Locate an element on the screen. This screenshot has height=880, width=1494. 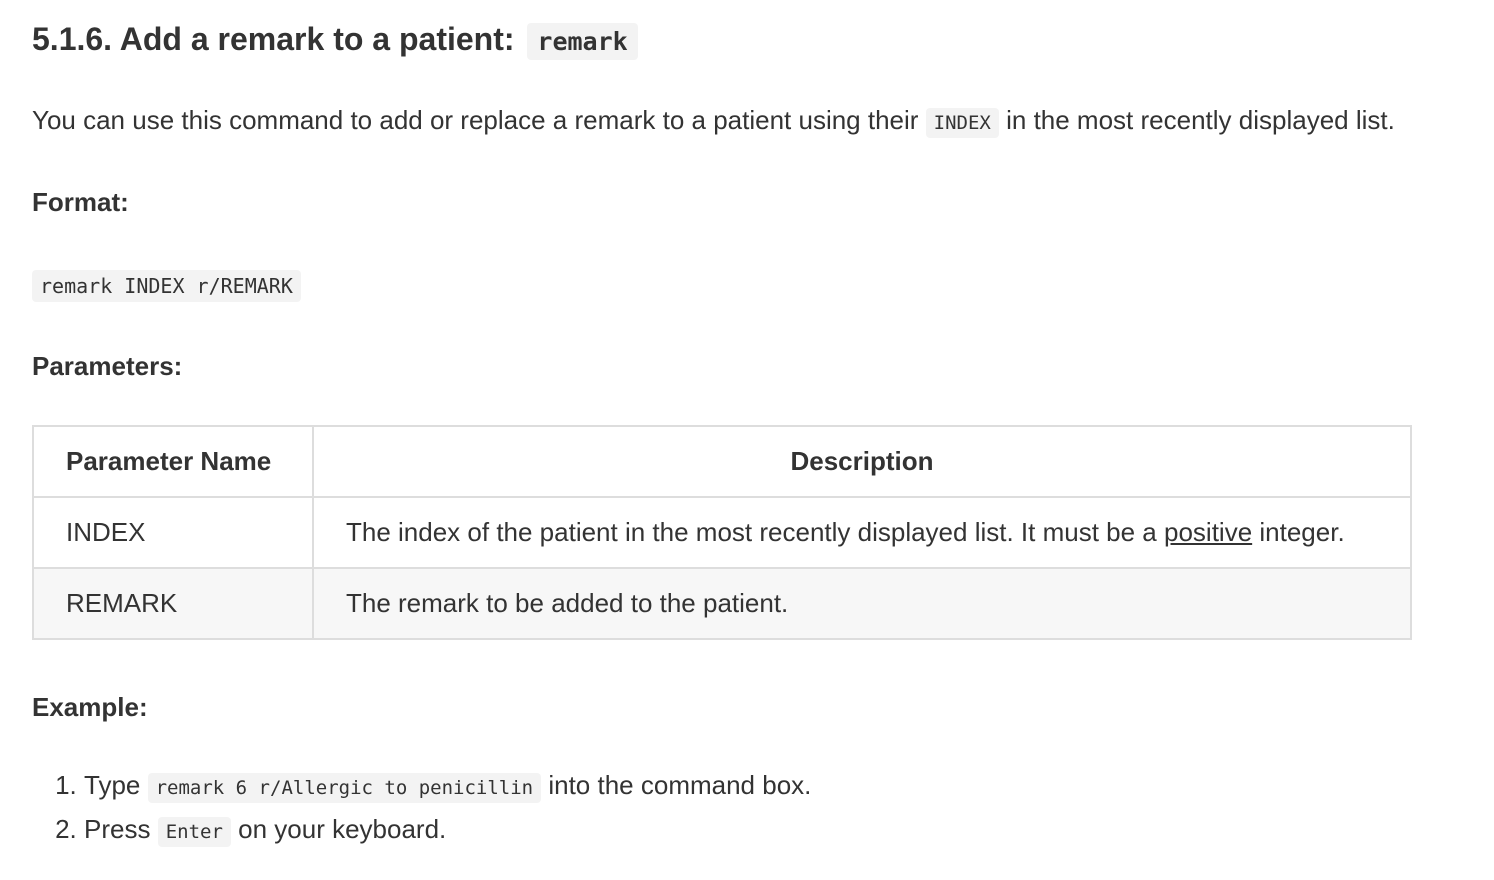
enter-key-code: Enter is located at coordinates (194, 832).